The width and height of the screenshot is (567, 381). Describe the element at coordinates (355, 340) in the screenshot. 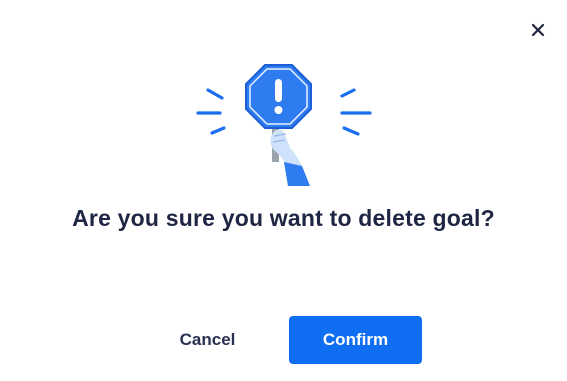

I see `confirm-button: Confirm` at that location.